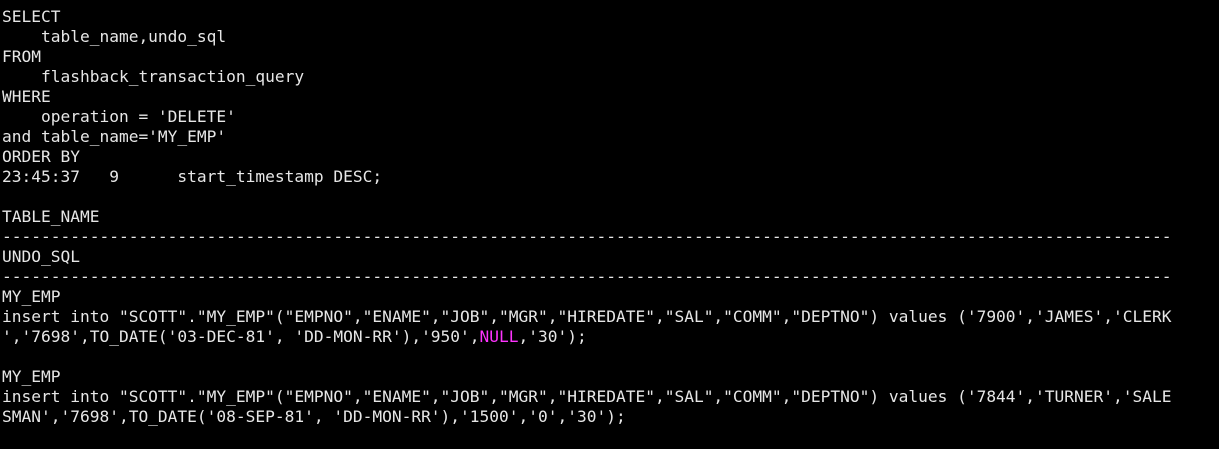 This screenshot has height=449, width=1219. Describe the element at coordinates (31, 16) in the screenshot. I see `sql-line: SELECT` at that location.